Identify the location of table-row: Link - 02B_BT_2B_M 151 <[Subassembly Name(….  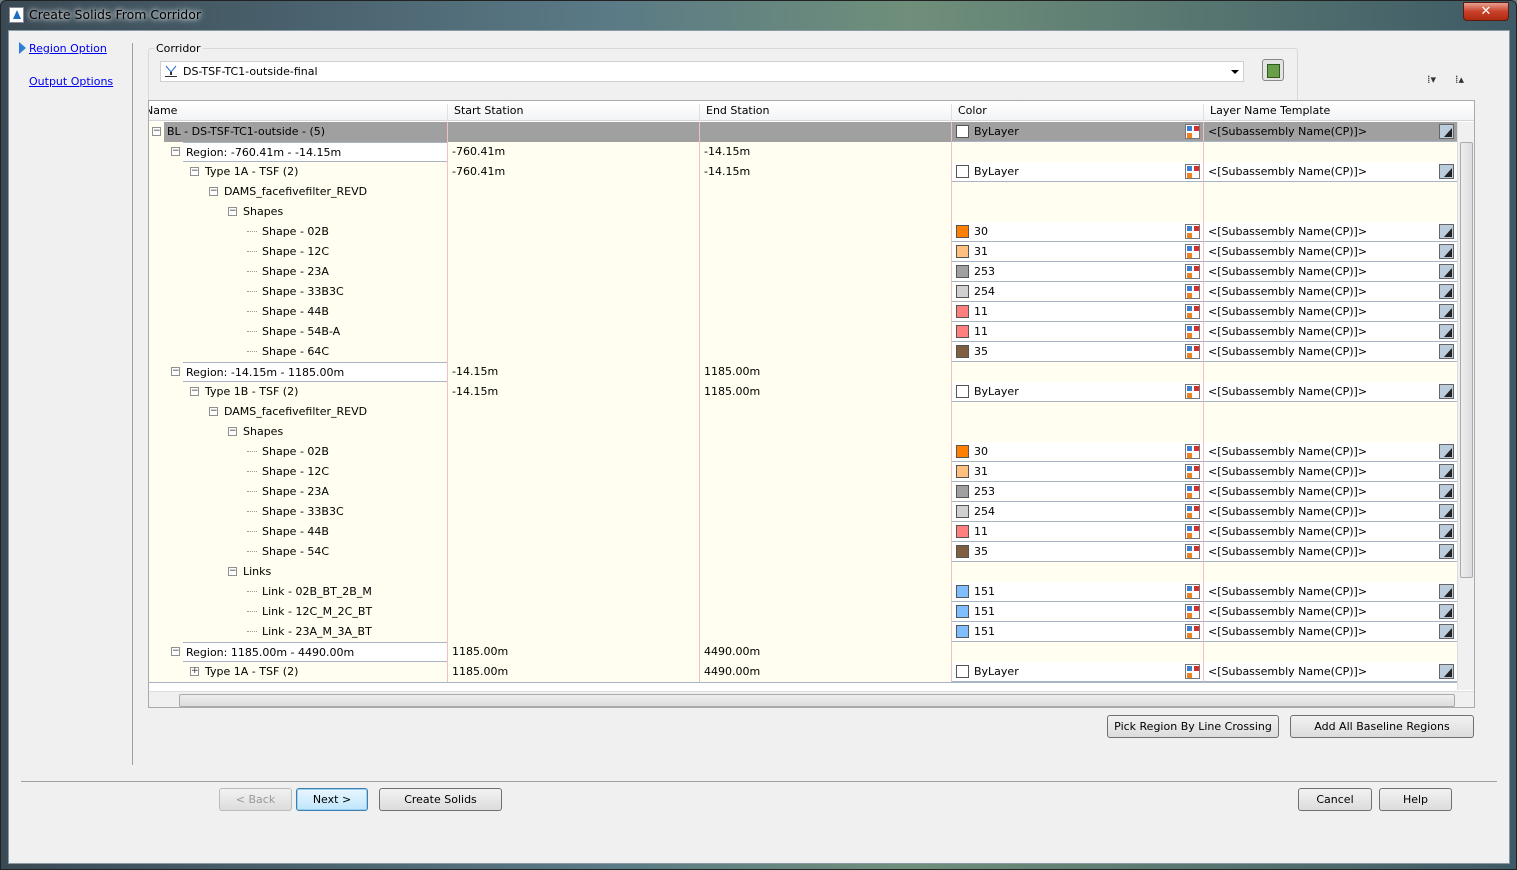
(803, 592).